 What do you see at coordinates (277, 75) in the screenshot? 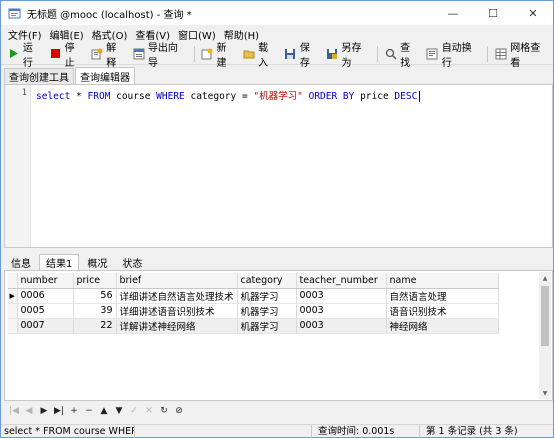
I see `query-tabs: 查询创建工具 查询编辑器` at bounding box center [277, 75].